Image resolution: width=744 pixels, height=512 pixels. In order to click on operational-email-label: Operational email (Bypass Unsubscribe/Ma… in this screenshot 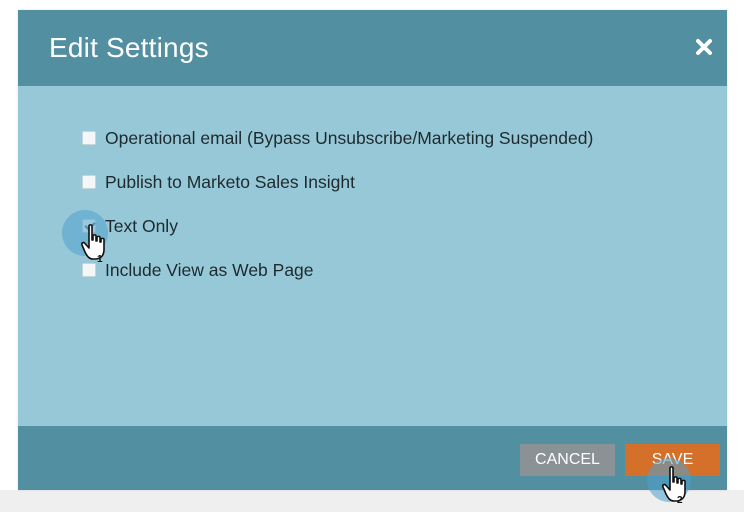, I will do `click(349, 137)`.